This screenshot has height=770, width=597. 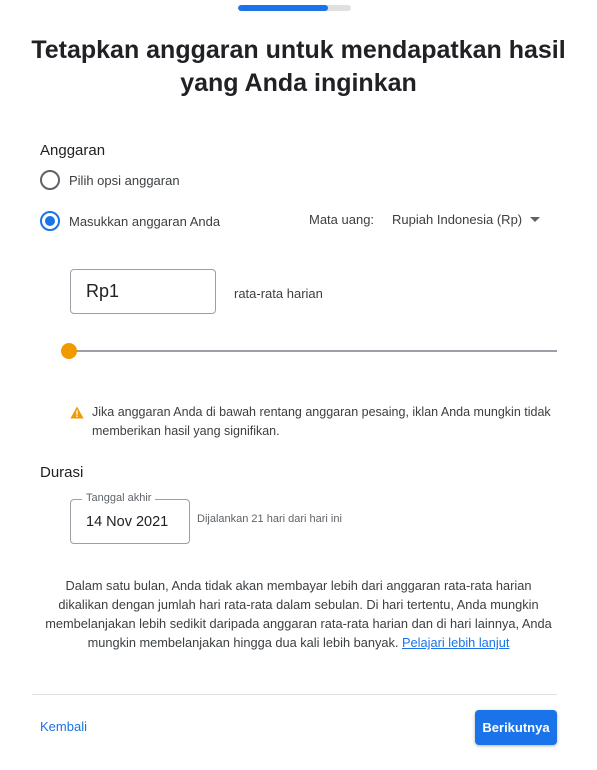 What do you see at coordinates (63, 726) in the screenshot?
I see `back-button: Kembali` at bounding box center [63, 726].